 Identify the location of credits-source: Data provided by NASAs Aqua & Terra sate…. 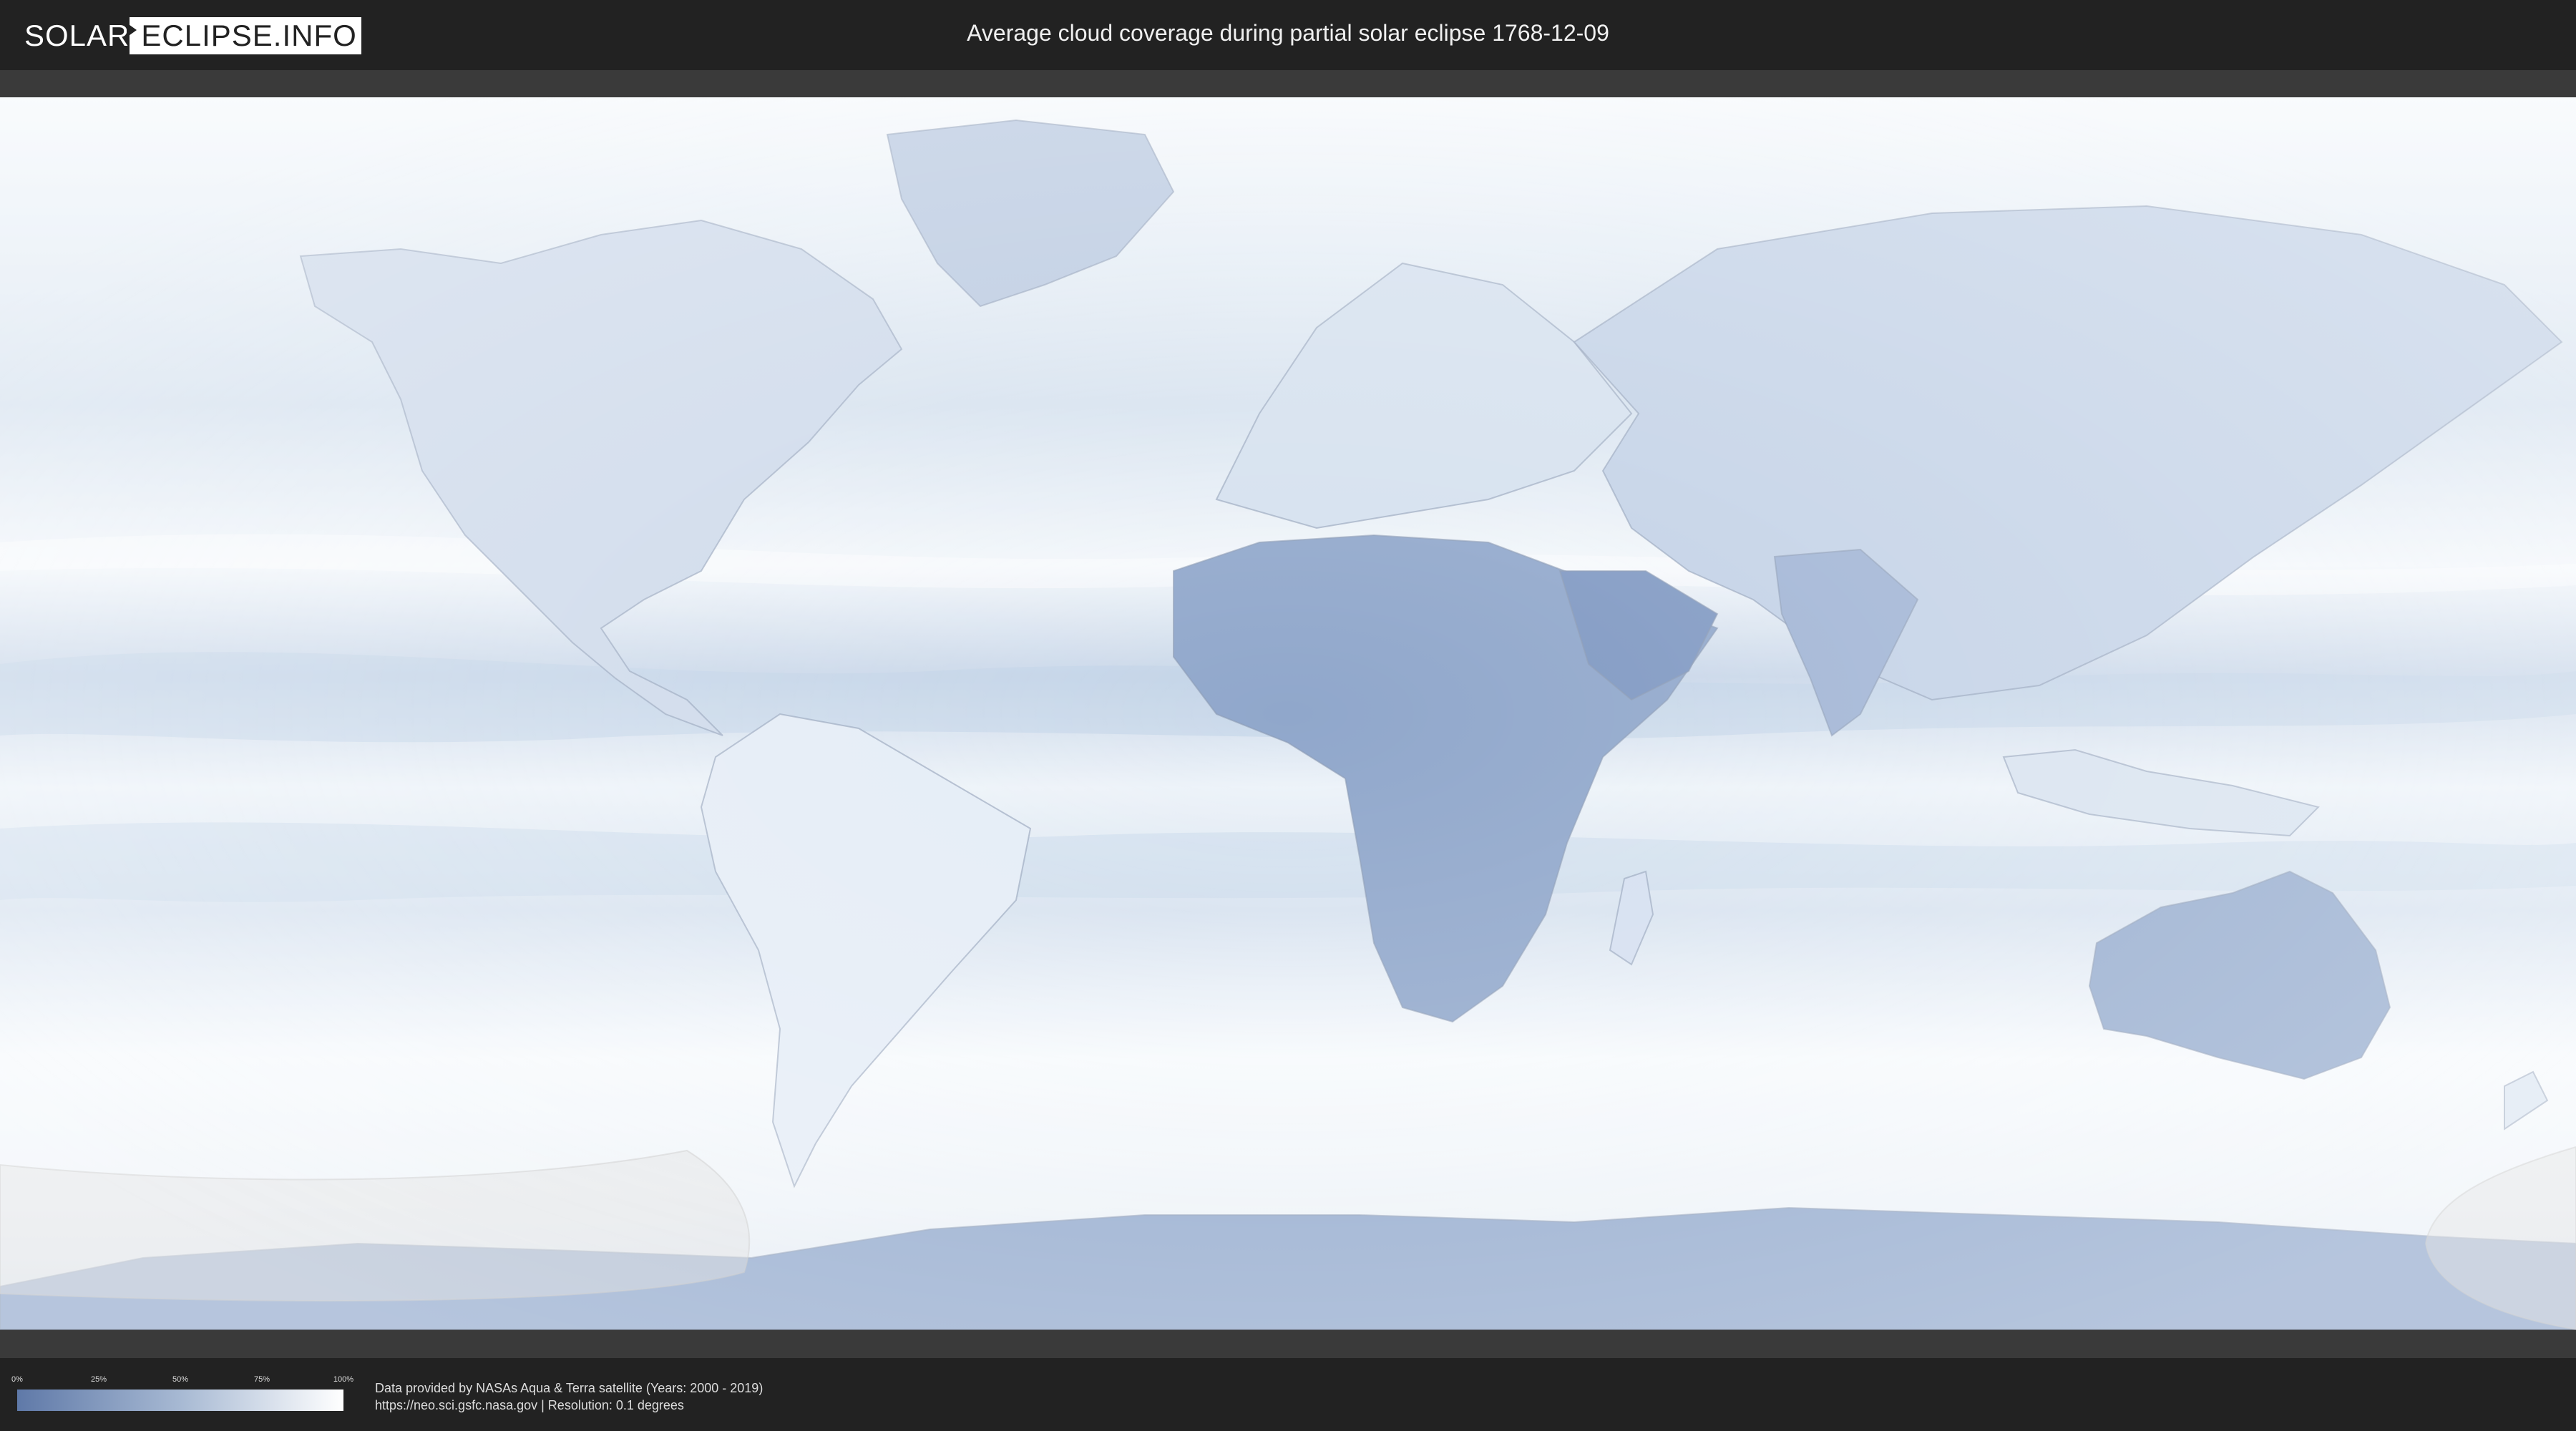
(569, 1388).